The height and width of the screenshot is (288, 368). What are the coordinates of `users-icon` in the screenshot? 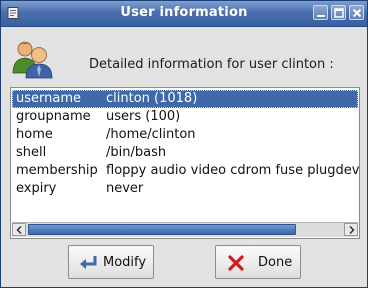 It's located at (32, 60).